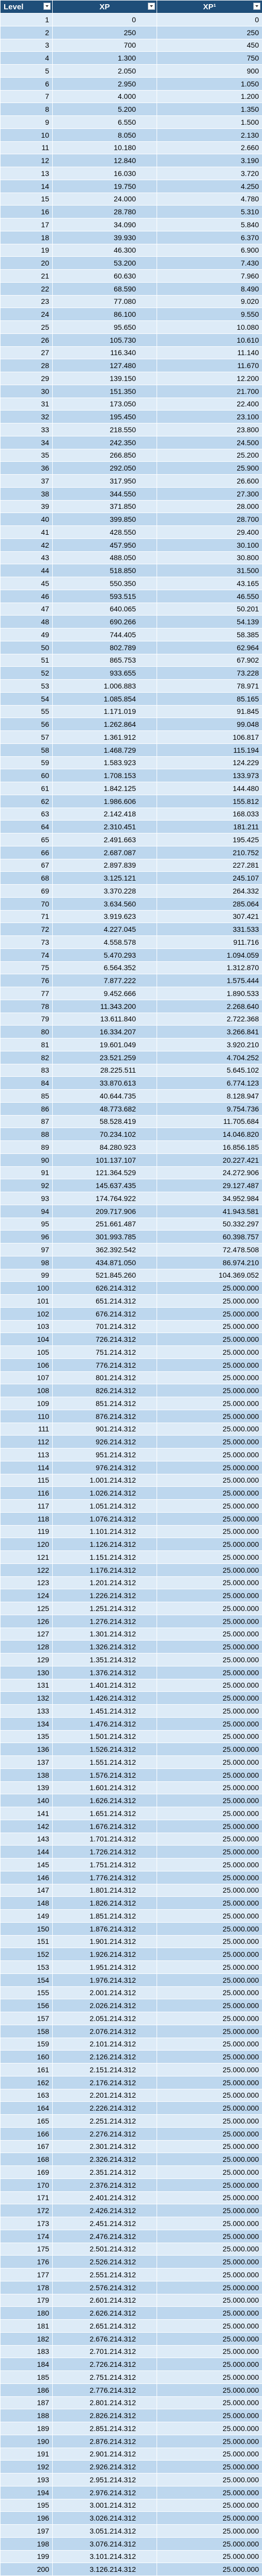 The image size is (262, 2576). I want to click on level-cell: 175, so click(27, 2249).